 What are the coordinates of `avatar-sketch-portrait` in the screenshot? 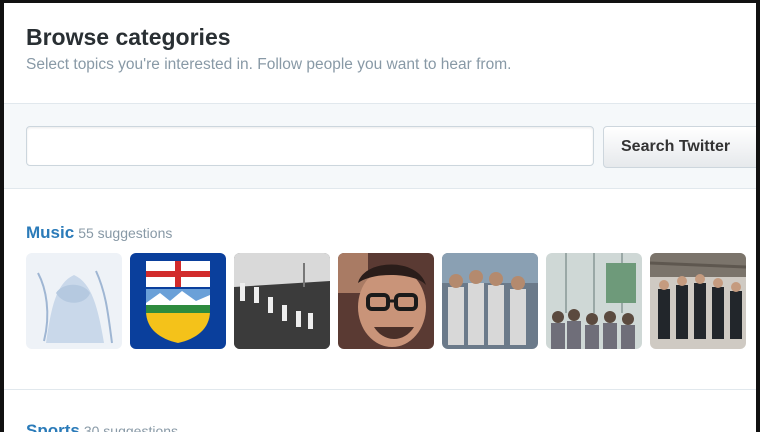 It's located at (74, 301).